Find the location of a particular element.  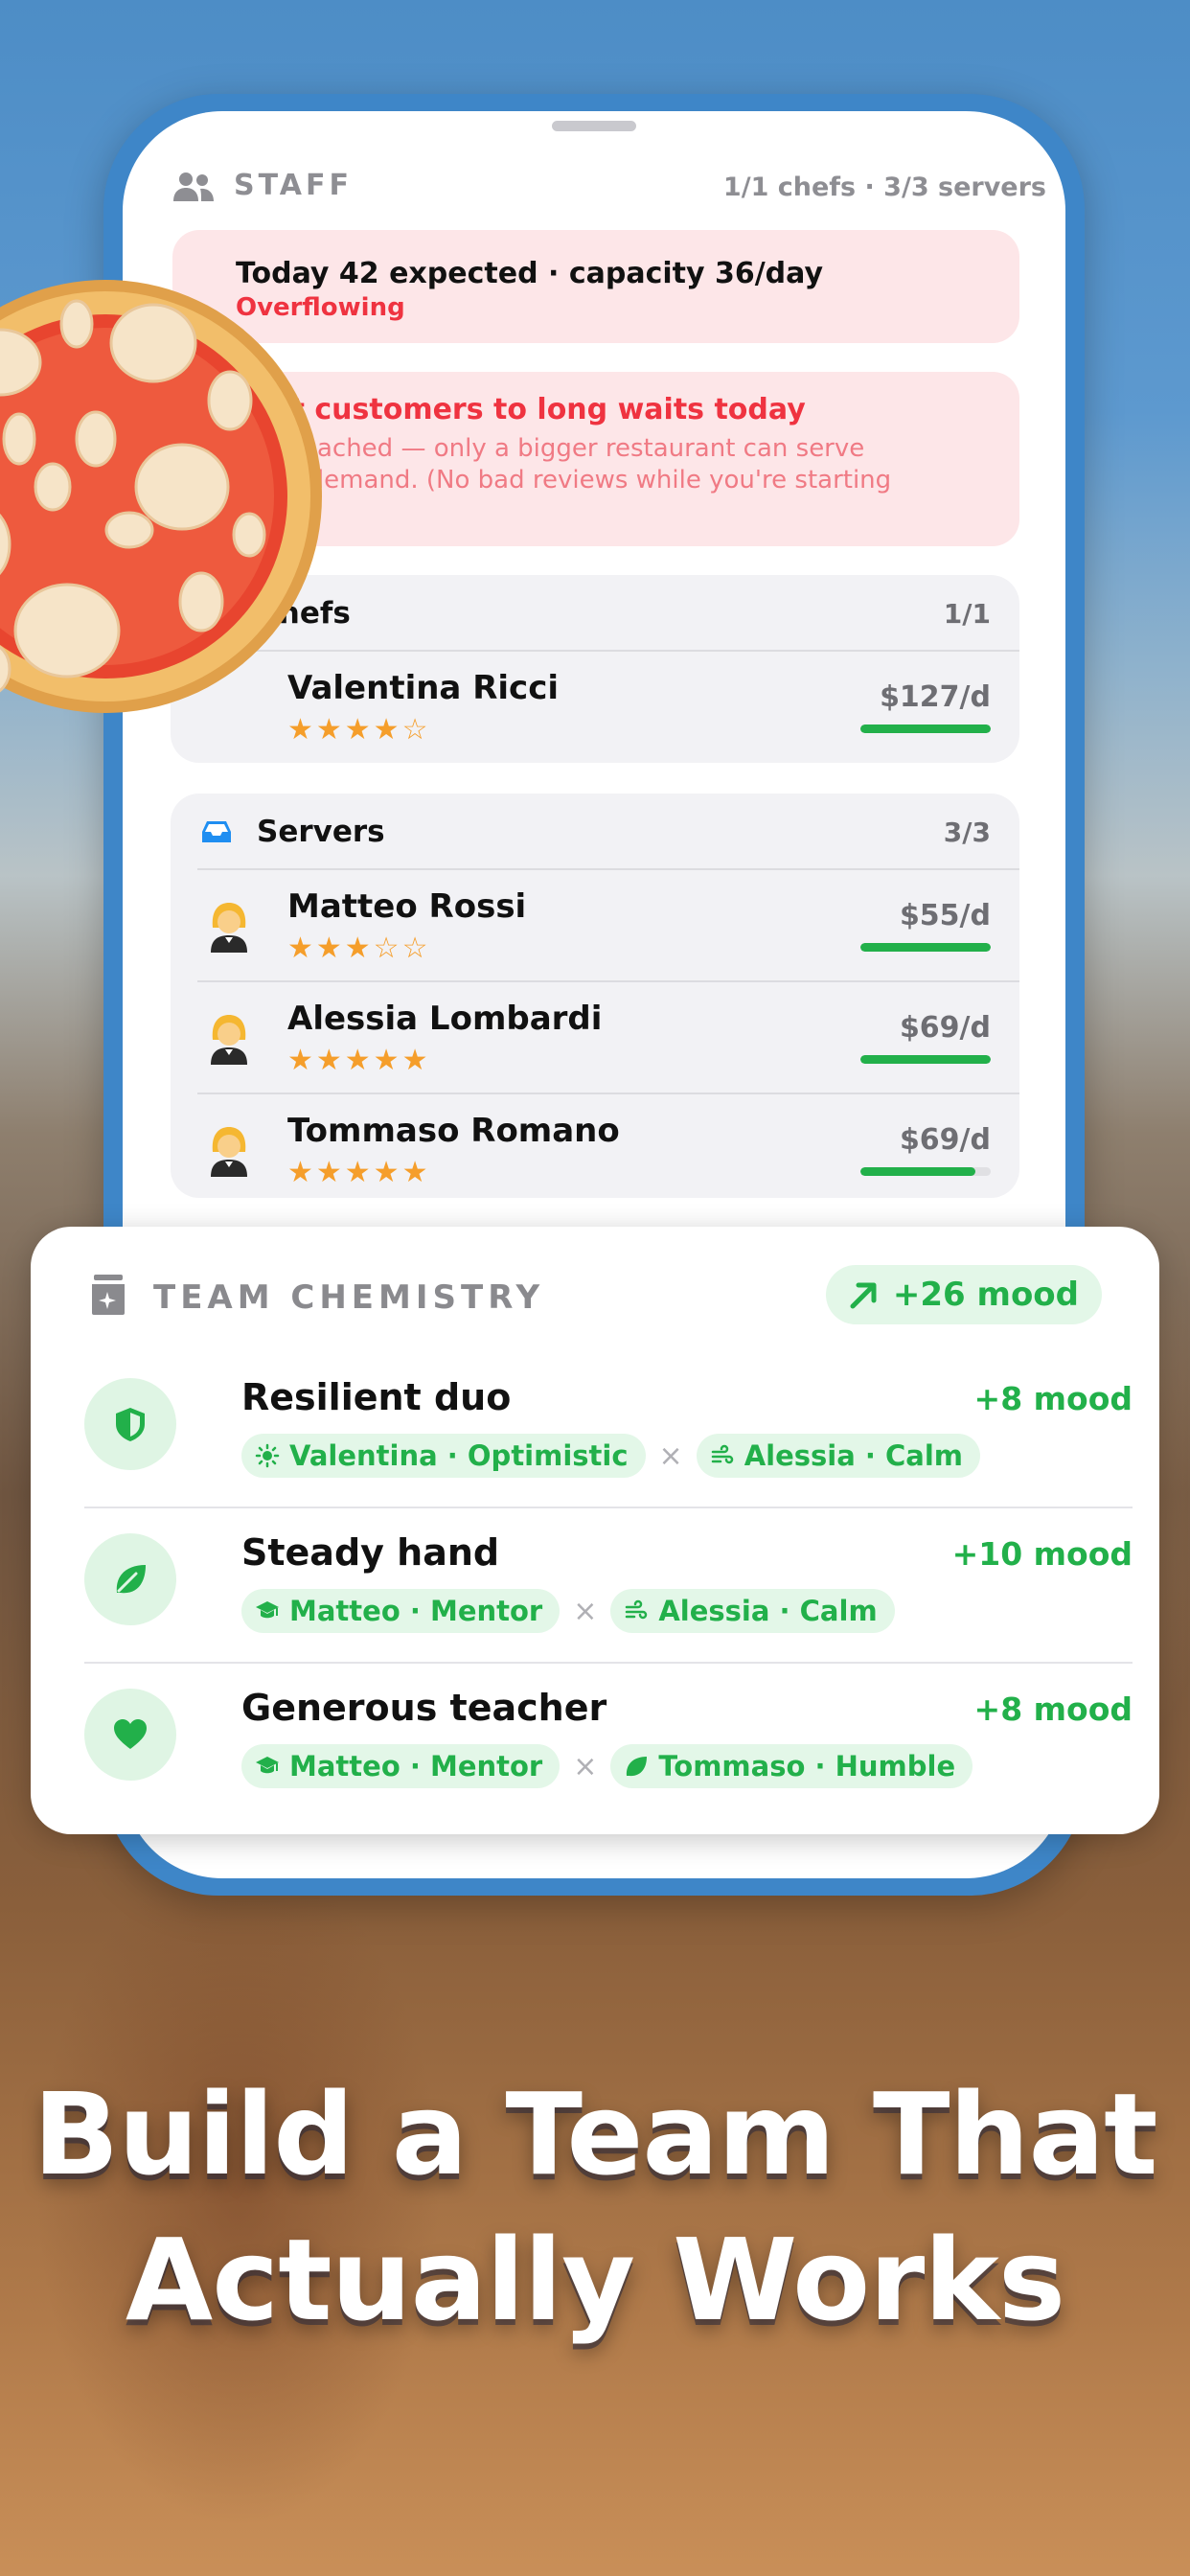

staff-title: STAFF is located at coordinates (294, 185).